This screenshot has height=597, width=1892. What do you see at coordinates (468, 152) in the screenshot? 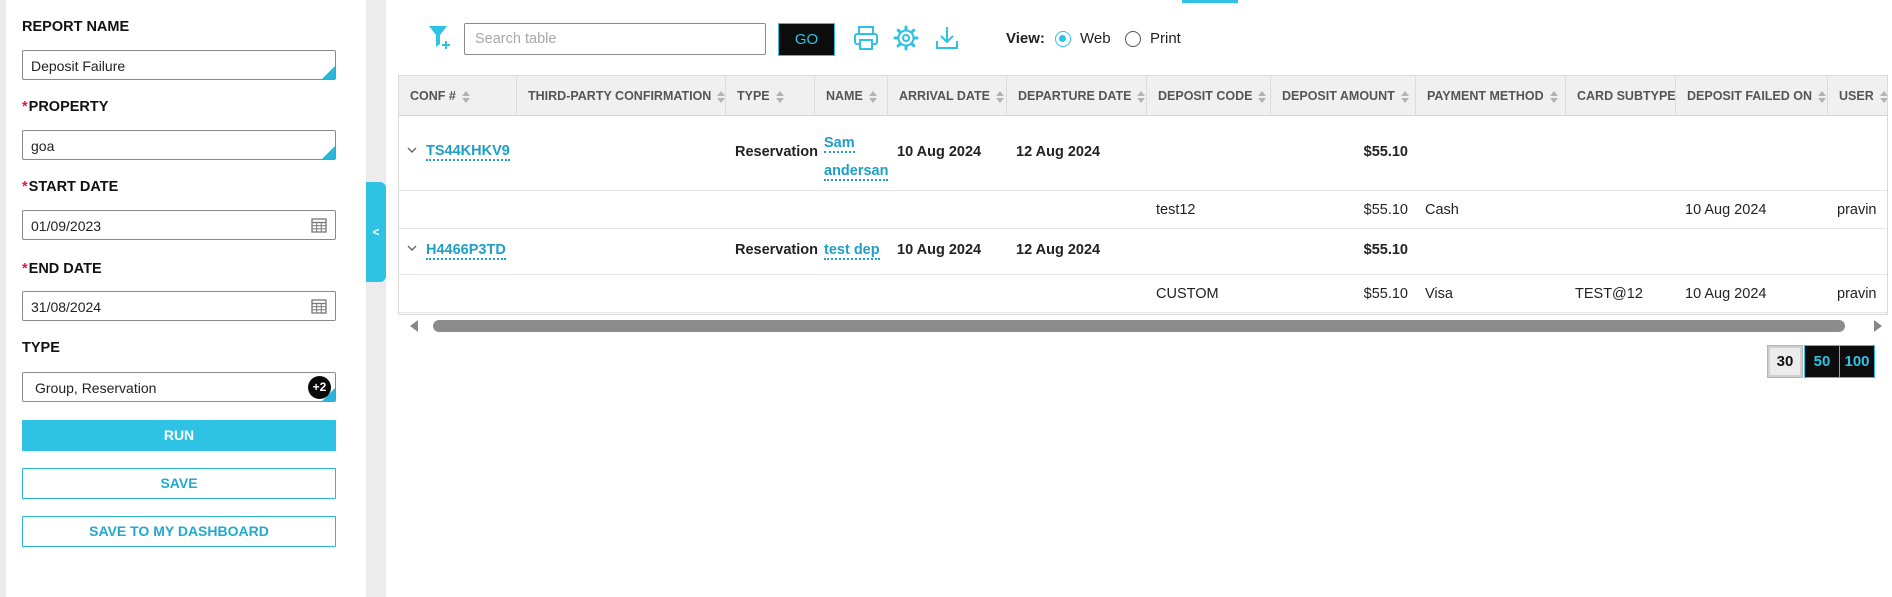
I see `conf-number-link: TS44KHKV9` at bounding box center [468, 152].